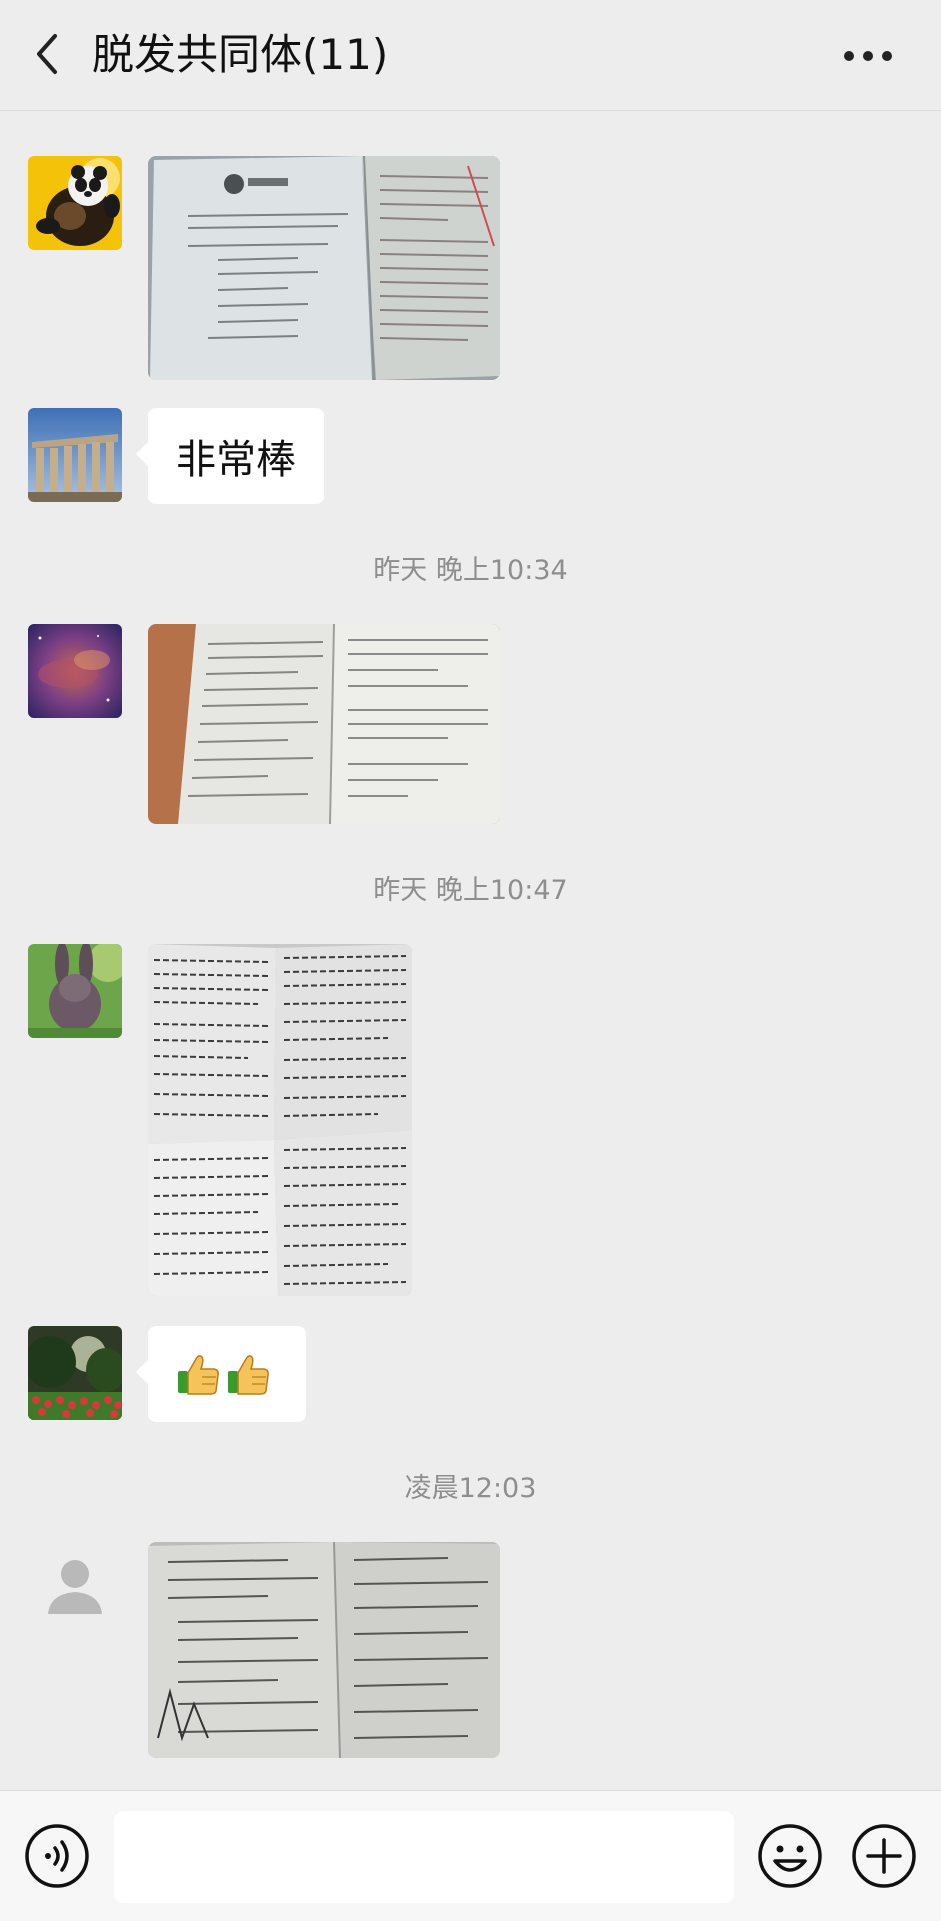 This screenshot has height=1921, width=941. Describe the element at coordinates (470, 55) in the screenshot. I see `chat-header: 脱发共同体(11)` at that location.